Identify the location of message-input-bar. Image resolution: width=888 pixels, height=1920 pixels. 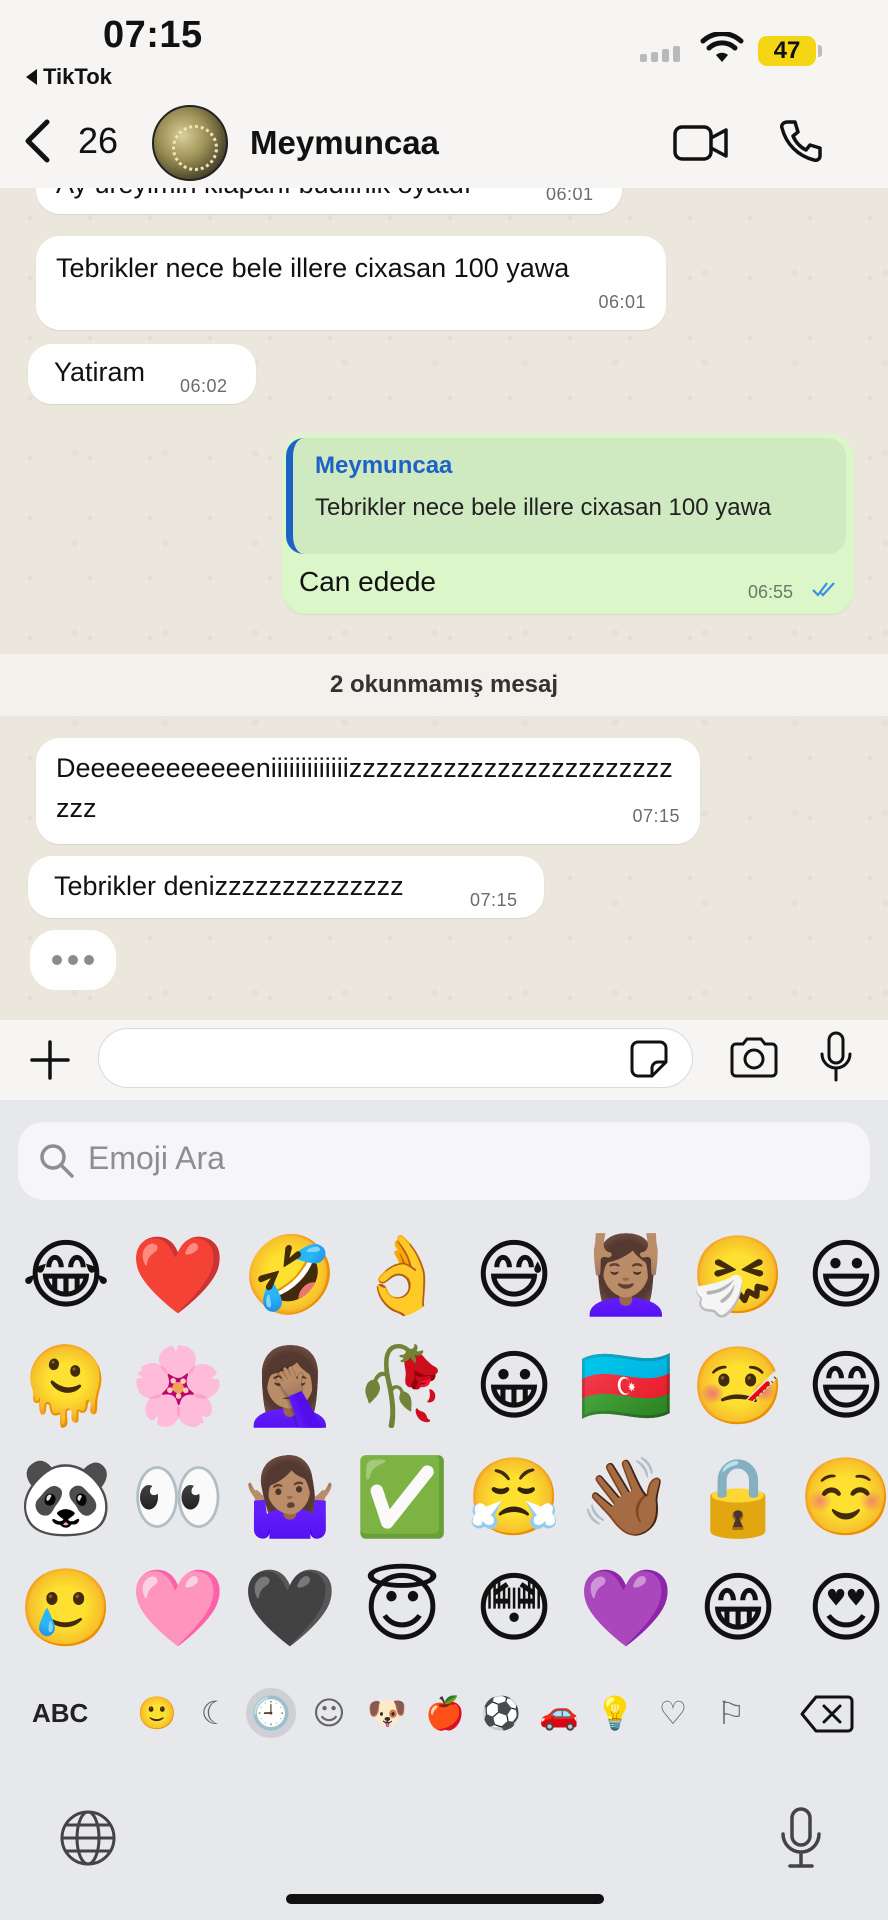
(444, 1060).